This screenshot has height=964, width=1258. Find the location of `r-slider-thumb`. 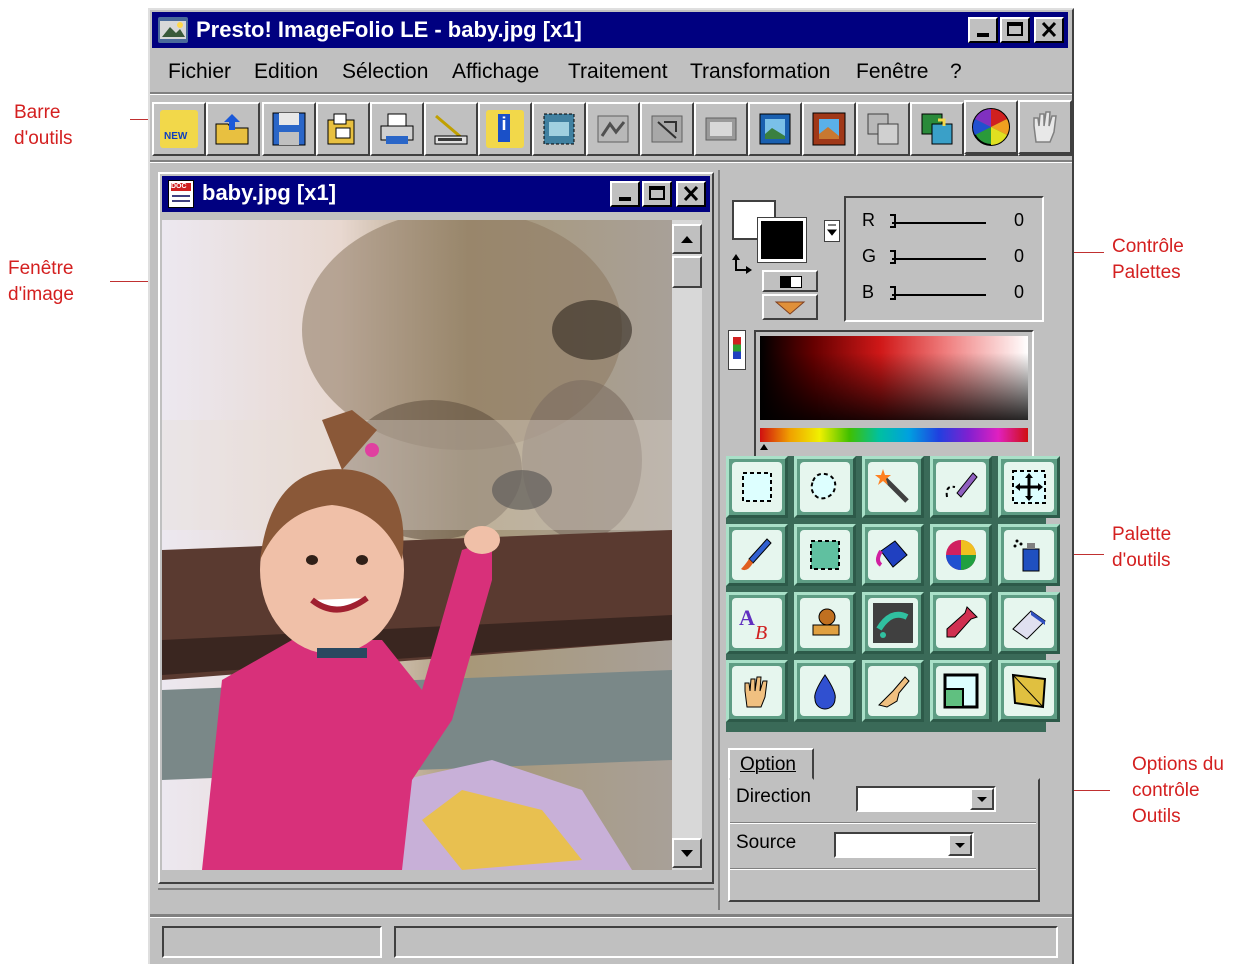

r-slider-thumb is located at coordinates (893, 221).